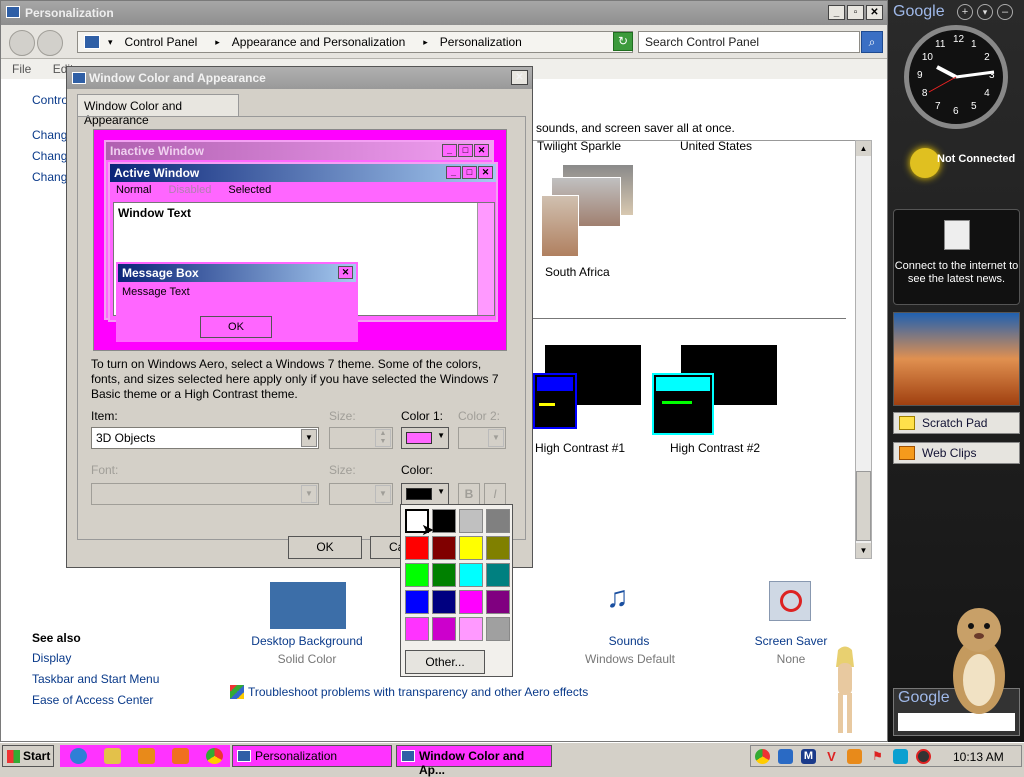 The height and width of the screenshot is (777, 1024). Describe the element at coordinates (133, 190) in the screenshot. I see `menu-normal: Normal` at that location.